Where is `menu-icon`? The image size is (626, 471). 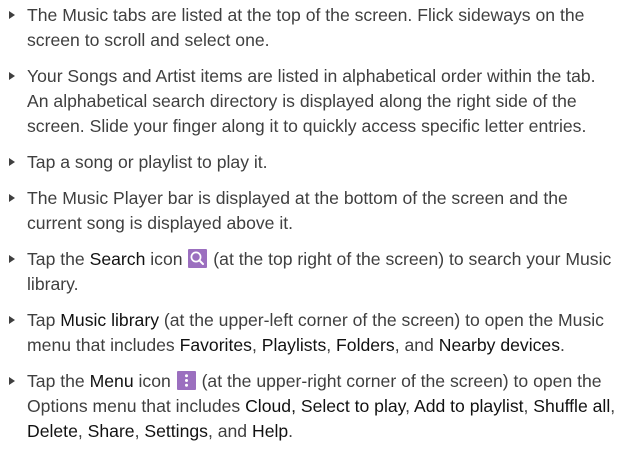
menu-icon is located at coordinates (186, 380).